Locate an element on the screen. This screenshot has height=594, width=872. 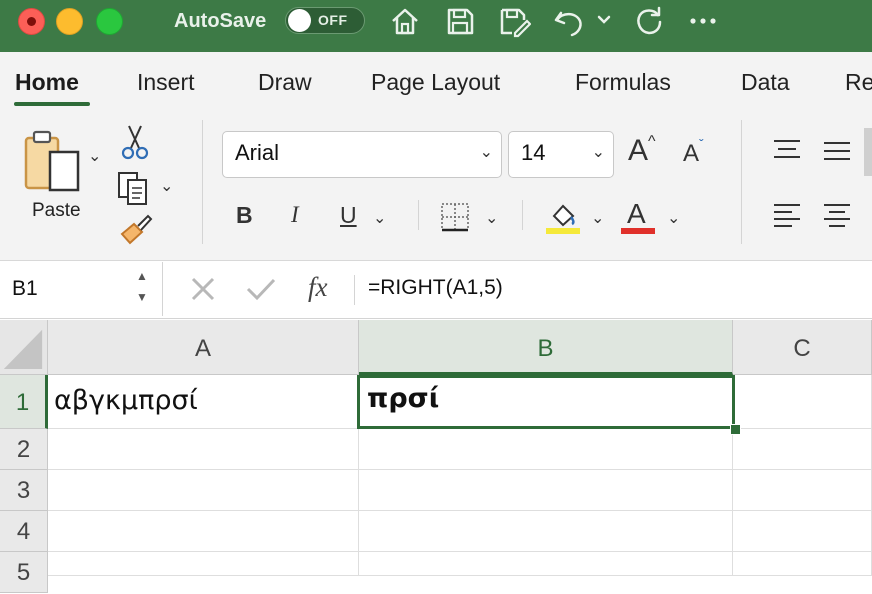
font-color-glyph: A is located at coordinates (636, 213).